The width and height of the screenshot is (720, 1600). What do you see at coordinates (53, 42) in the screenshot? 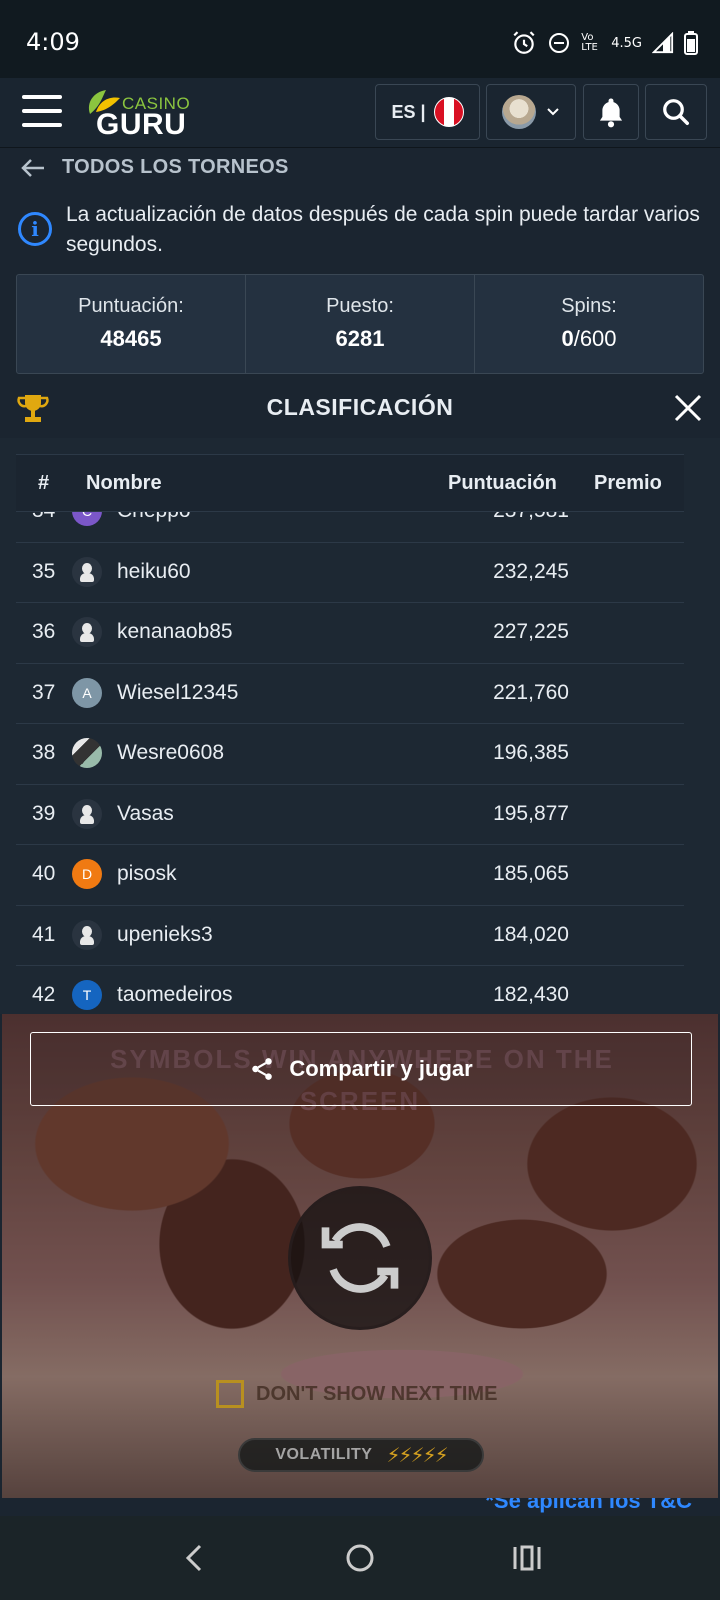
I see `status-time: 4:09` at bounding box center [53, 42].